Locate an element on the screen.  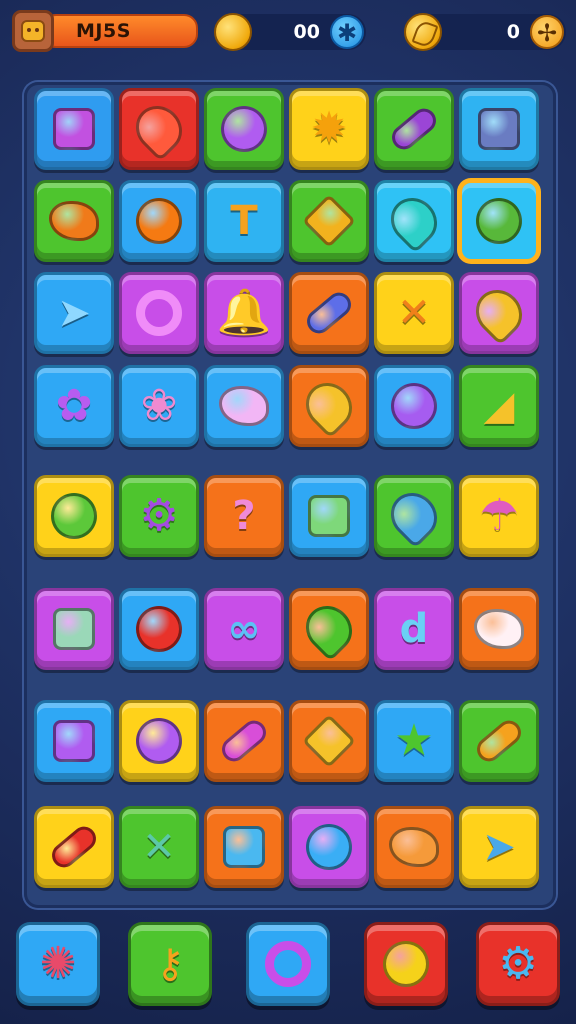
red-chili-icon is located at coordinates (74, 847).